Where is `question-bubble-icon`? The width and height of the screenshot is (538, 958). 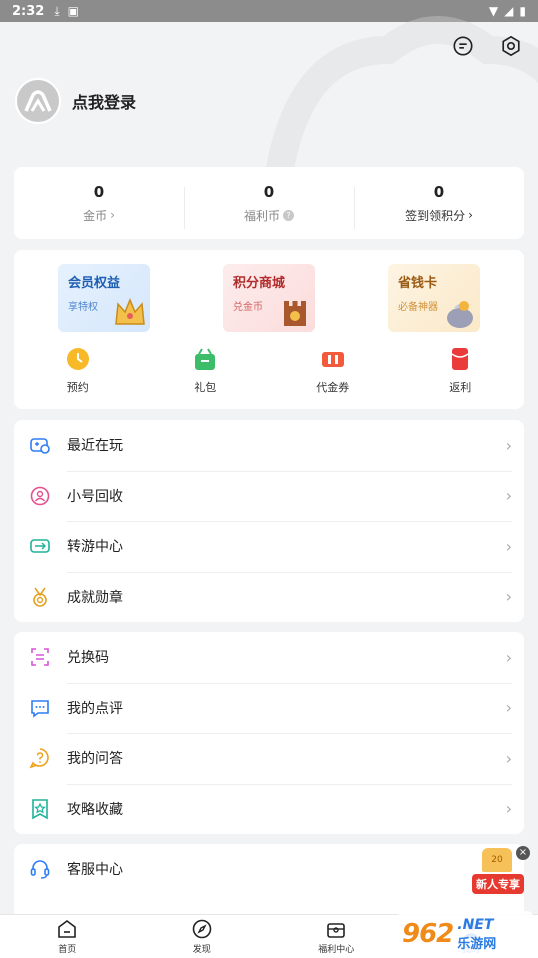 question-bubble-icon is located at coordinates (40, 758).